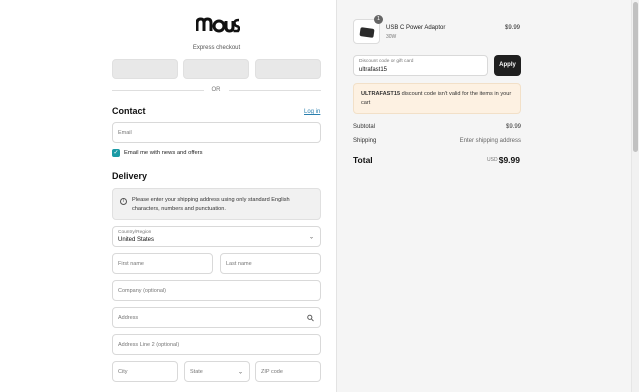 This screenshot has width=639, height=392. What do you see at coordinates (367, 32) in the screenshot?
I see `power-adaptor-image` at bounding box center [367, 32].